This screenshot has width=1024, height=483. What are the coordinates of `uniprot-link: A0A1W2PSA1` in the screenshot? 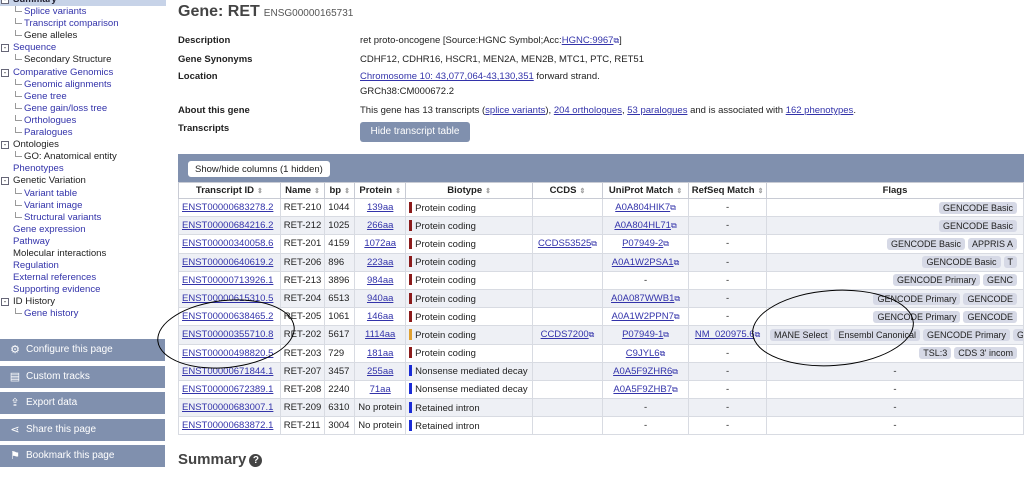 It's located at (643, 262).